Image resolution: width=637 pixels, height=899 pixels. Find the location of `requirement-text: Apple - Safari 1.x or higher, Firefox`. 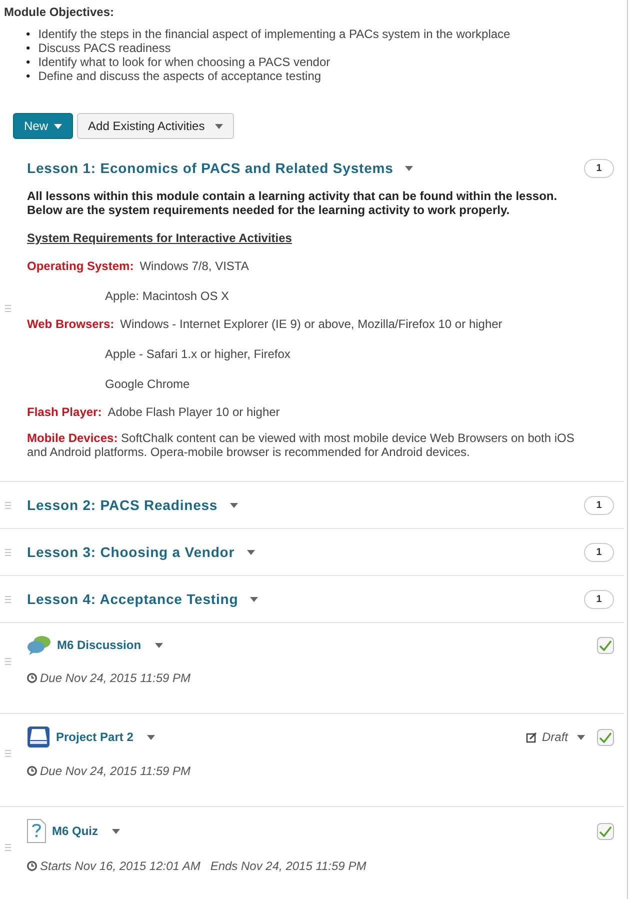

requirement-text: Apple - Safari 1.x or higher, Firefox is located at coordinates (197, 354).